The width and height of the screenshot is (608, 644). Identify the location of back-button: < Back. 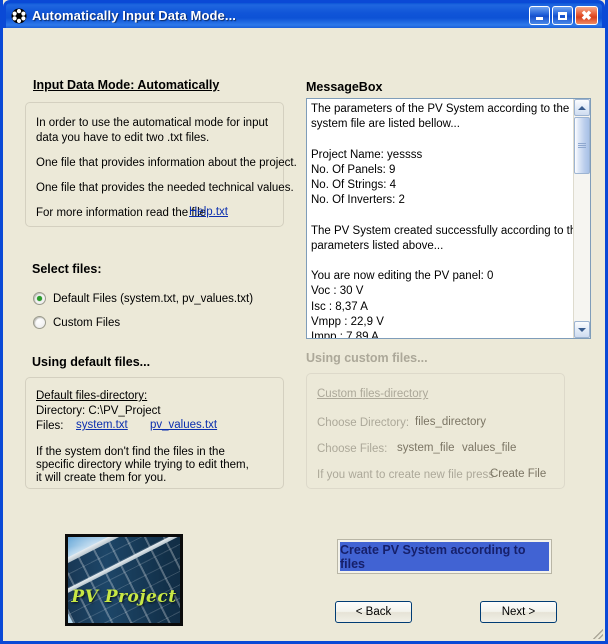
(373, 612).